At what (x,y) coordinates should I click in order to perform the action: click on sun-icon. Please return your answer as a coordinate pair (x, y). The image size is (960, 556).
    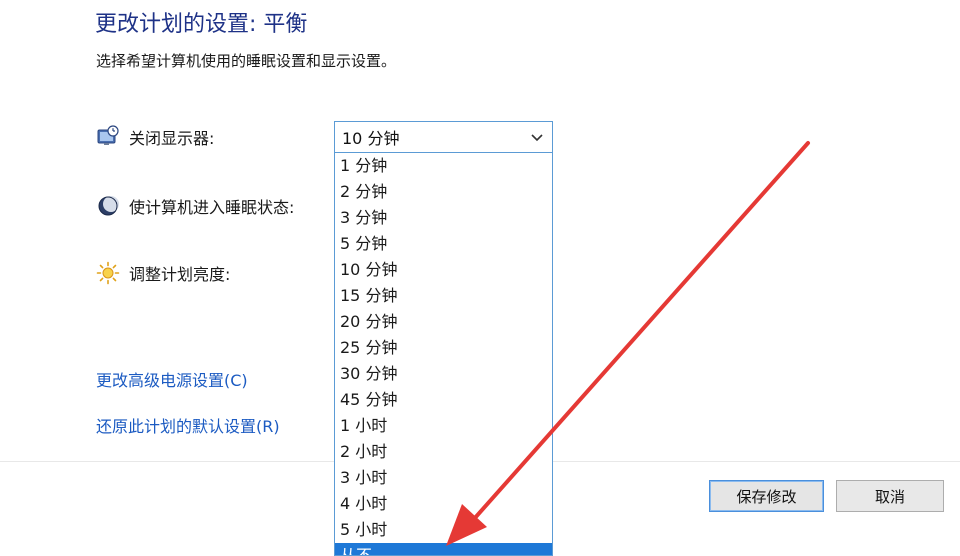
    Looking at the image, I should click on (108, 273).